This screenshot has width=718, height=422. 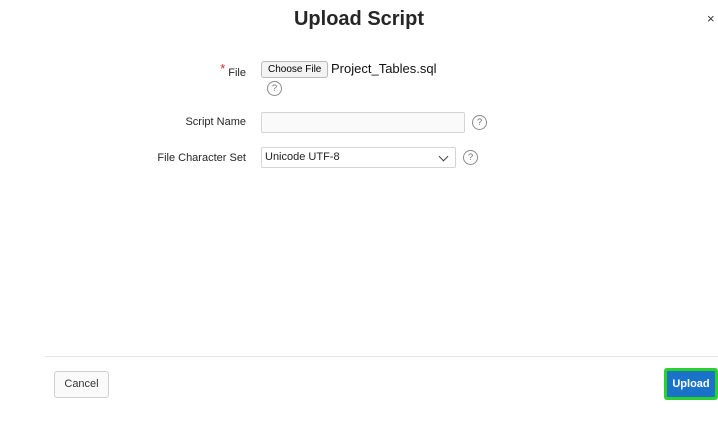 What do you see at coordinates (274, 88) in the screenshot?
I see `file-help-icon: ?` at bounding box center [274, 88].